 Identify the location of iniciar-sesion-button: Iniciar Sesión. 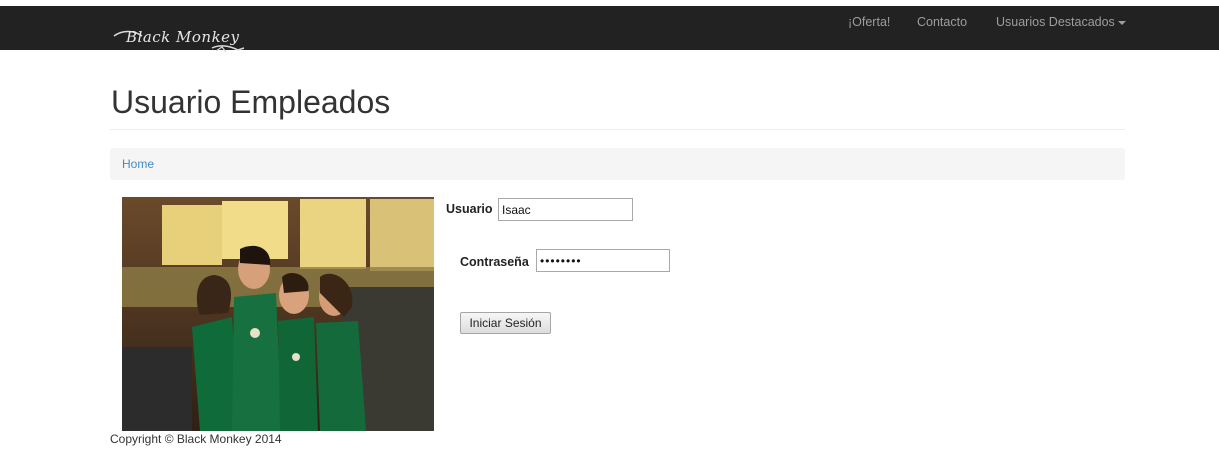
(505, 323).